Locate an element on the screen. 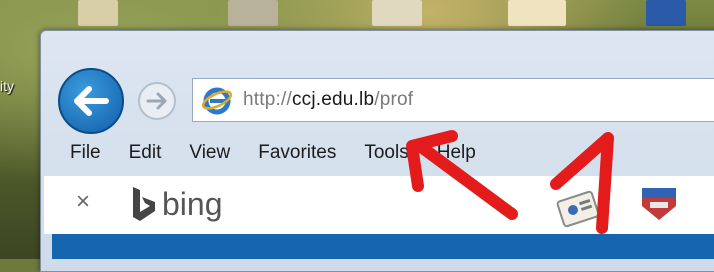 The width and height of the screenshot is (714, 272). red-annotation is located at coordinates (510, 182).